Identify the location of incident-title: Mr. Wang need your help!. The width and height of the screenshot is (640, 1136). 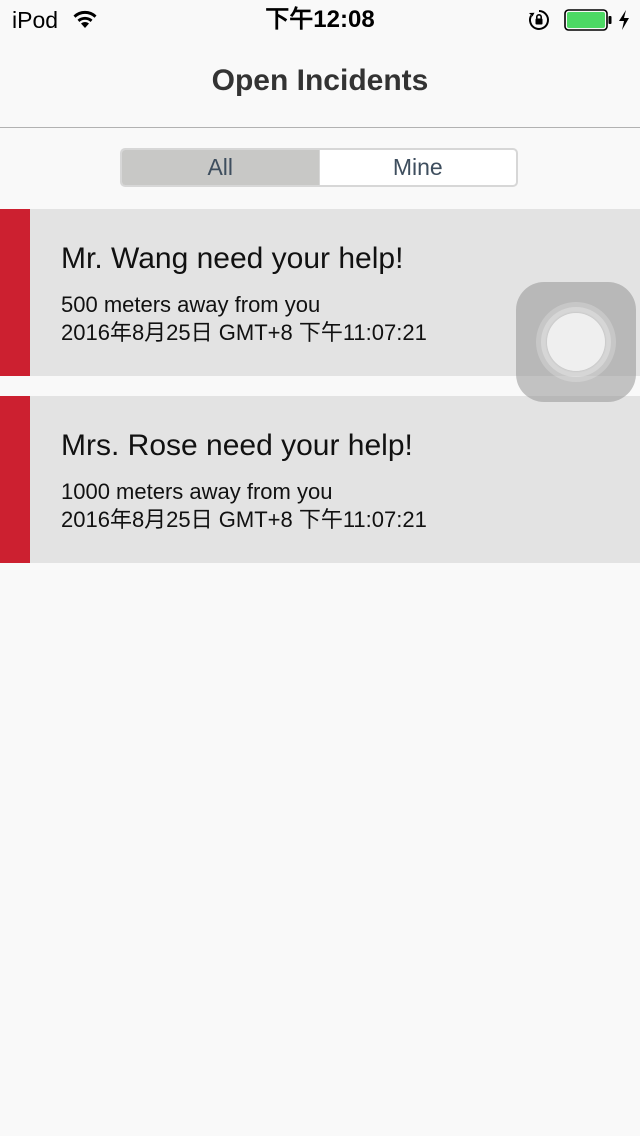
(232, 258).